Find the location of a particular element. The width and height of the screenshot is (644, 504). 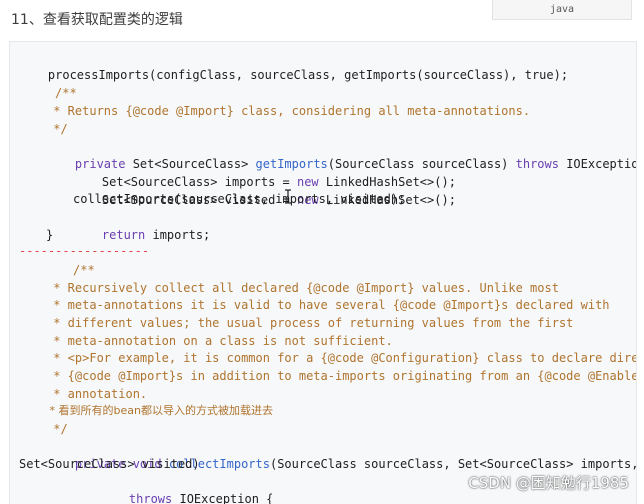

csdn-watermark: CSDN @困知勉行1985 is located at coordinates (548, 483).